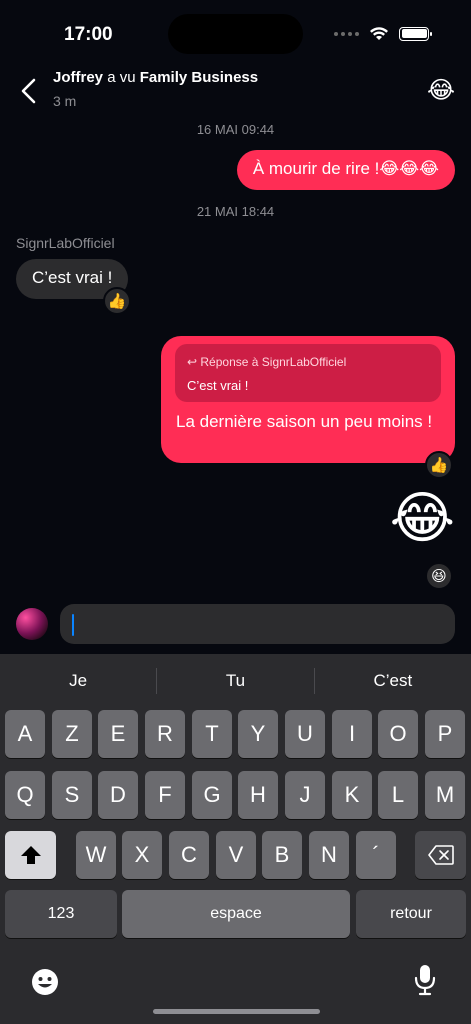 Image resolution: width=471 pixels, height=1024 pixels. Describe the element at coordinates (73, 625) in the screenshot. I see `text-caret` at that location.